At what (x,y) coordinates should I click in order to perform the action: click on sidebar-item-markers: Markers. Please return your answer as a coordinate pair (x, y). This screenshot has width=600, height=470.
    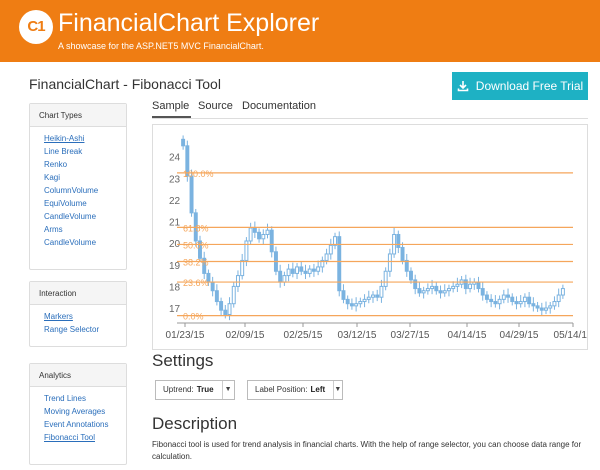
    Looking at the image, I should click on (85, 316).